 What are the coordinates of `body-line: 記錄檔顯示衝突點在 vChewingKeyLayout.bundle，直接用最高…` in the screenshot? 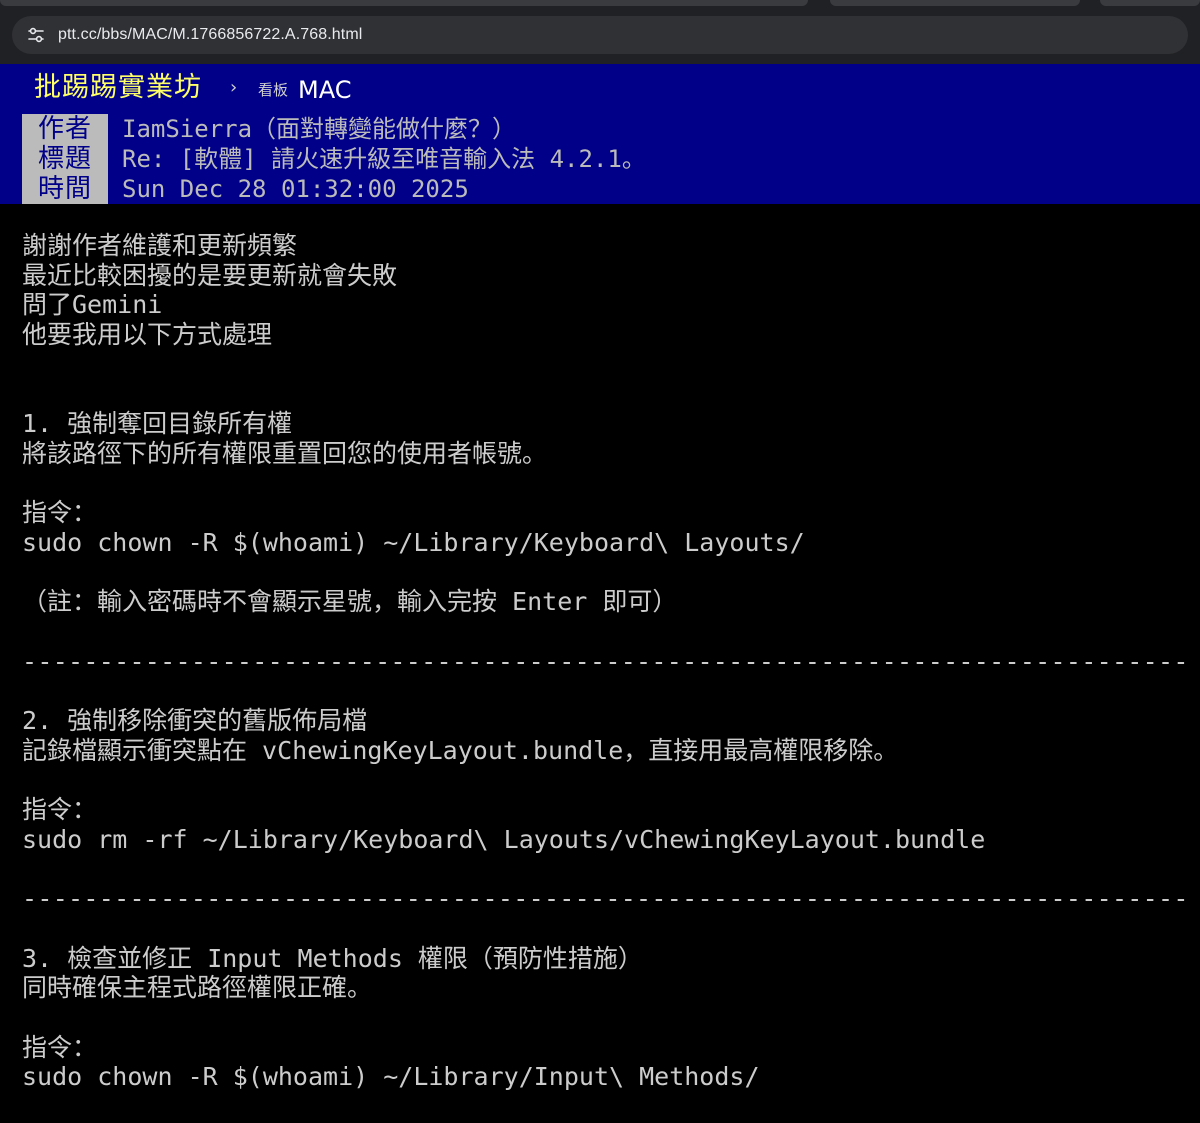 It's located at (460, 750).